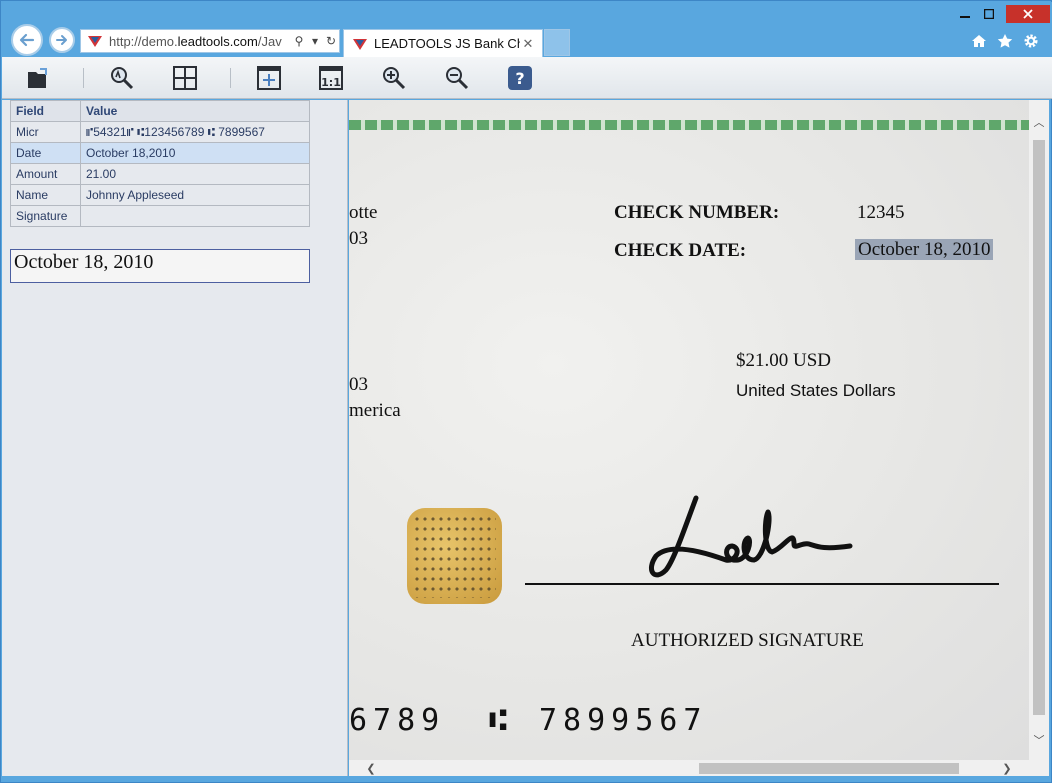 The image size is (1052, 783). What do you see at coordinates (195, 132) in the screenshot?
I see `field-value: ⑈54321⑈ ⑆123456789 ⑆ 7899567` at bounding box center [195, 132].